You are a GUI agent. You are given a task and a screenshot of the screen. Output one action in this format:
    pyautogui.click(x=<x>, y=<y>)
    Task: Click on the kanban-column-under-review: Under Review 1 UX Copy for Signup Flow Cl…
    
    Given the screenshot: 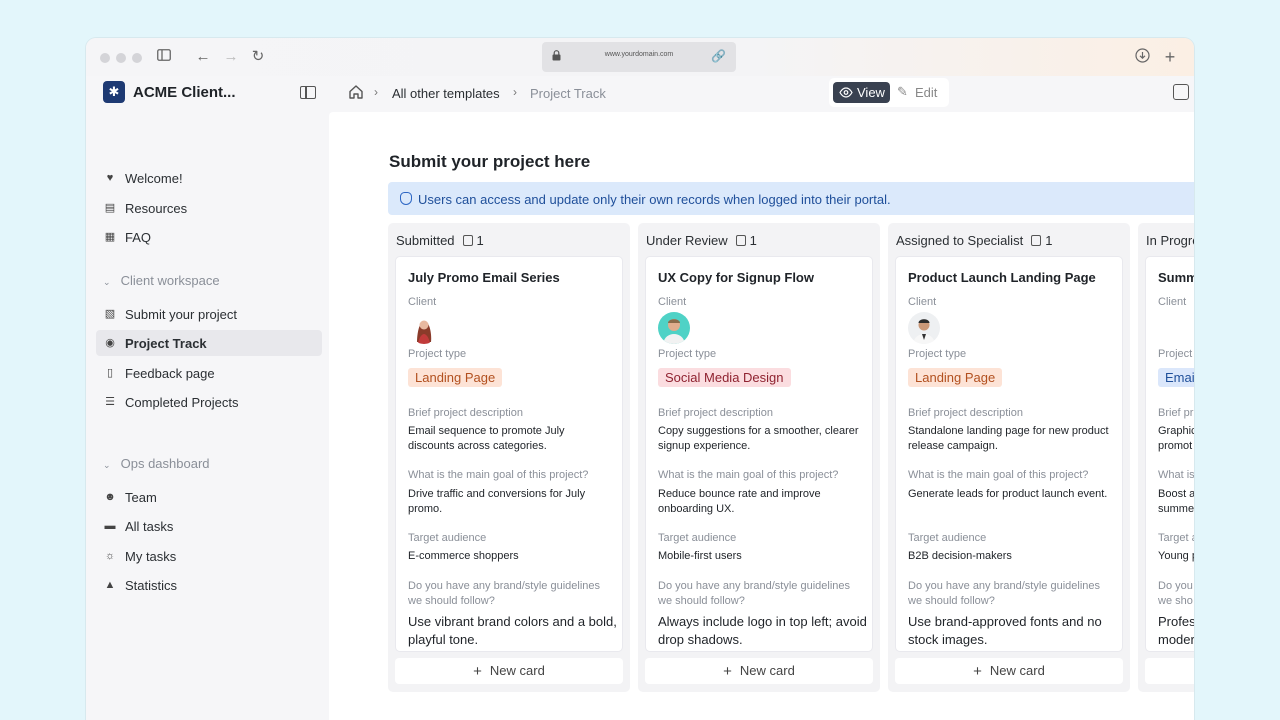 What is the action you would take?
    pyautogui.click(x=759, y=457)
    